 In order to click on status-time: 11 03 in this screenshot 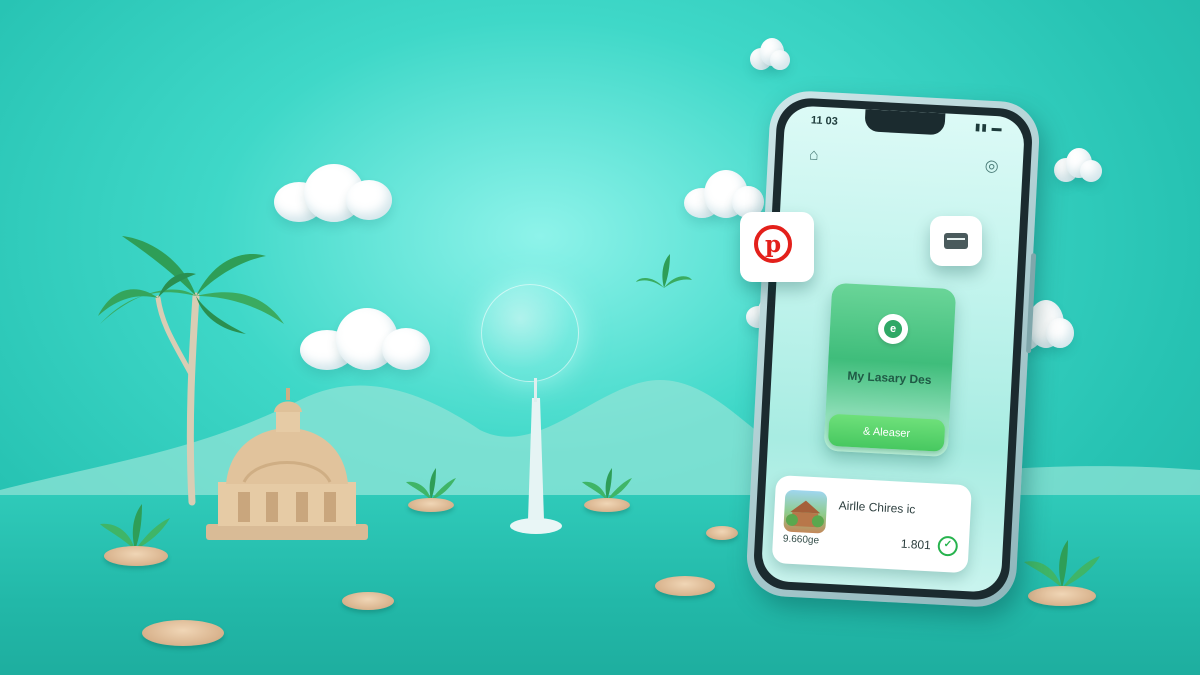, I will do `click(824, 121)`.